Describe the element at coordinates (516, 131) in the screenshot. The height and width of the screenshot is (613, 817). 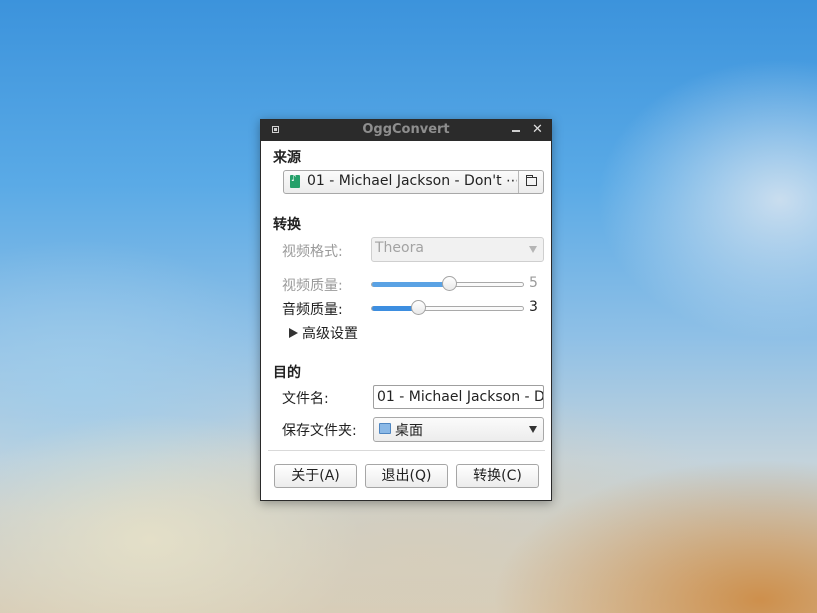
I see `minimize-icon` at that location.